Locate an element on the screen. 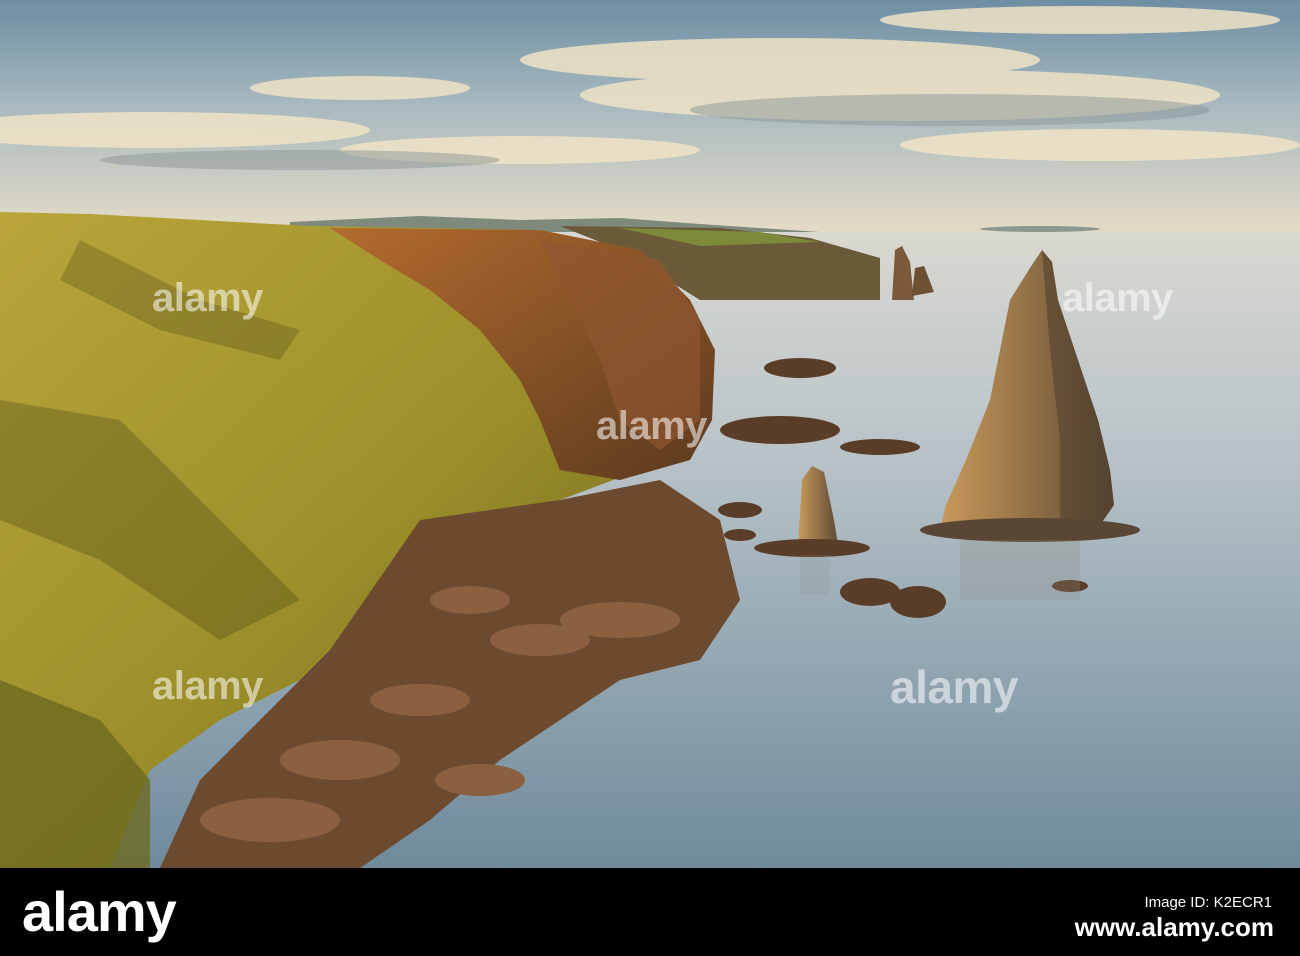  footer-bar: alamy Image ID: K2ECR1 www.alamy.com is located at coordinates (650, 912).